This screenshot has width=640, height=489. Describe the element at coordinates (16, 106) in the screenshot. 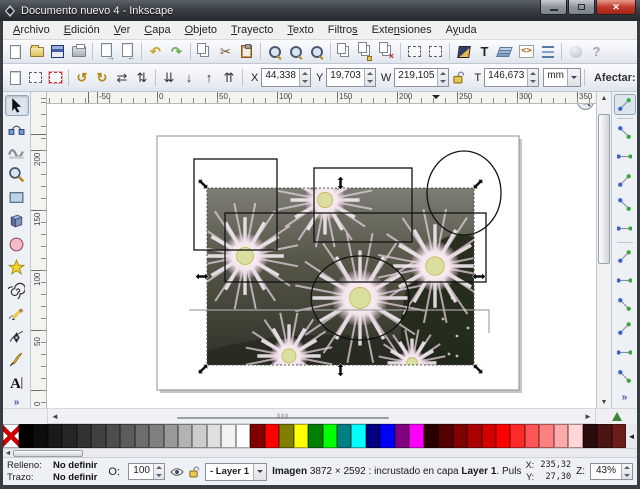

I see `selector-tool` at that location.